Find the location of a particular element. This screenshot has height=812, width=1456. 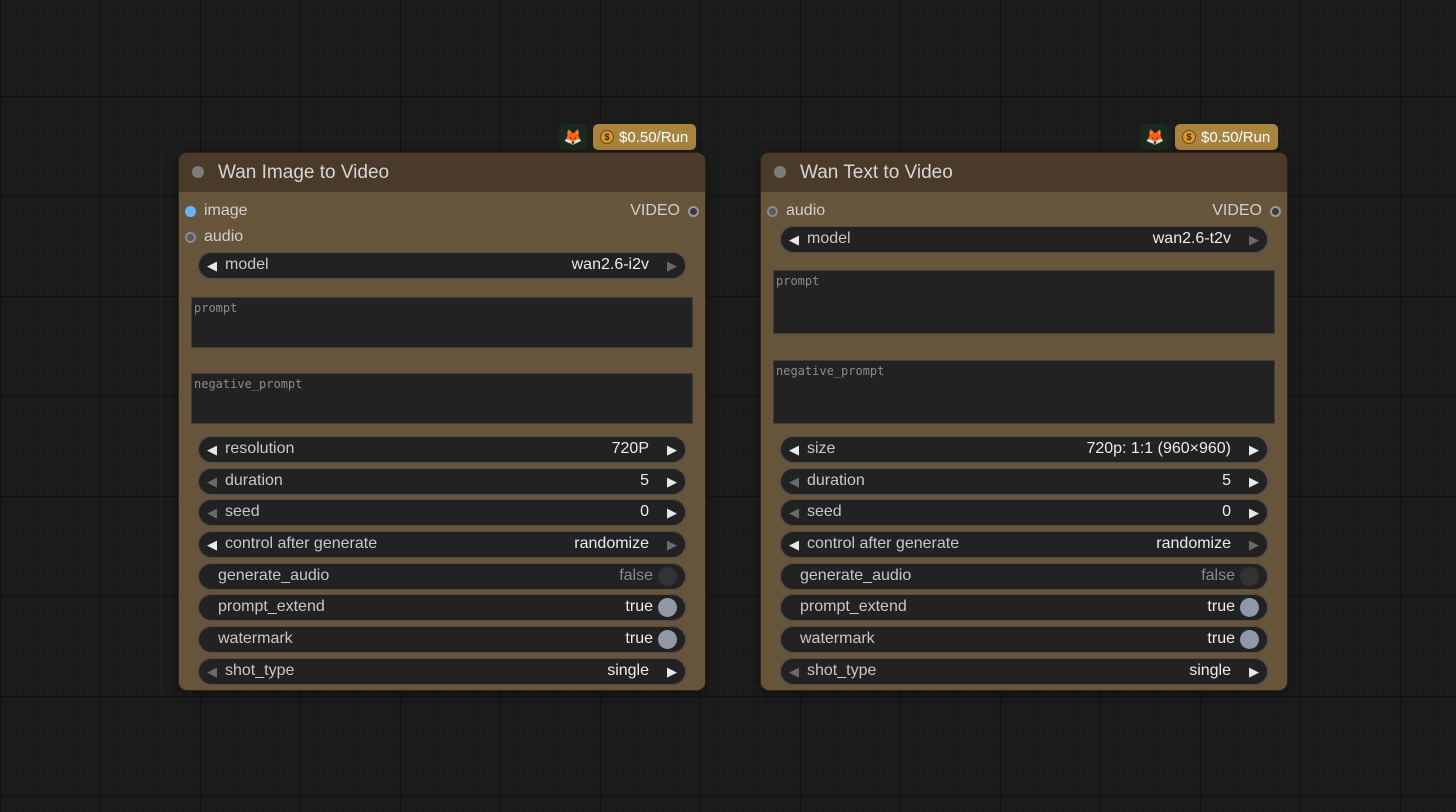

size-combo: ◀ size 720p: 1:1 (960×960) ▶ is located at coordinates (1024, 449).